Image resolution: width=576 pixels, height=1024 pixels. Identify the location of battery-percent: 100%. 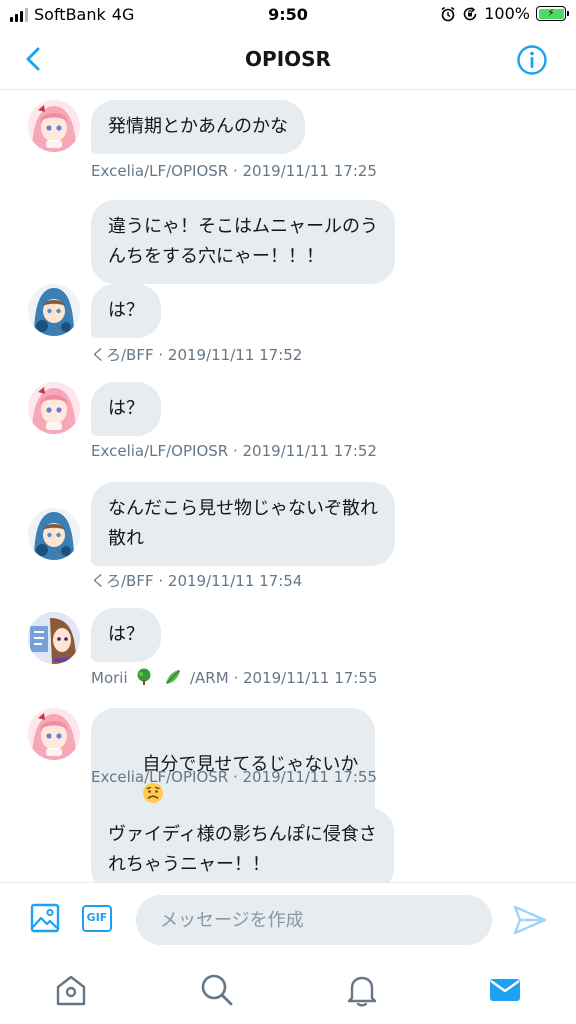
(507, 13).